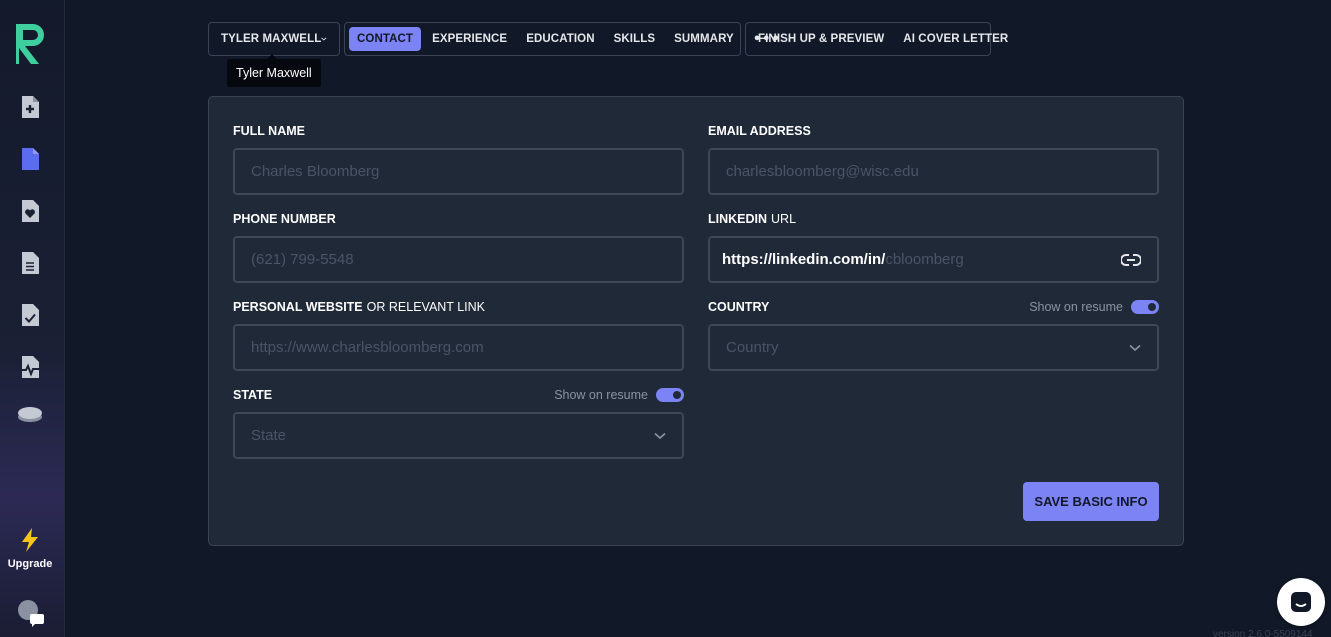 The width and height of the screenshot is (1331, 637). What do you see at coordinates (739, 307) in the screenshot?
I see `country-label: COUNTRY` at bounding box center [739, 307].